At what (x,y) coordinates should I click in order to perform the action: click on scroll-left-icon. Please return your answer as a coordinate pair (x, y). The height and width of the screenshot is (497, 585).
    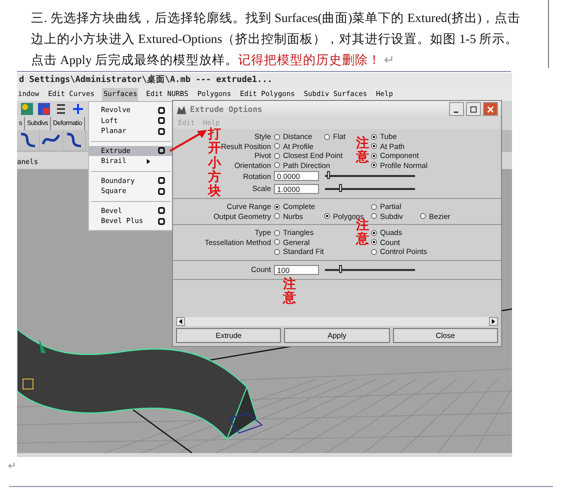
    Looking at the image, I should click on (180, 321).